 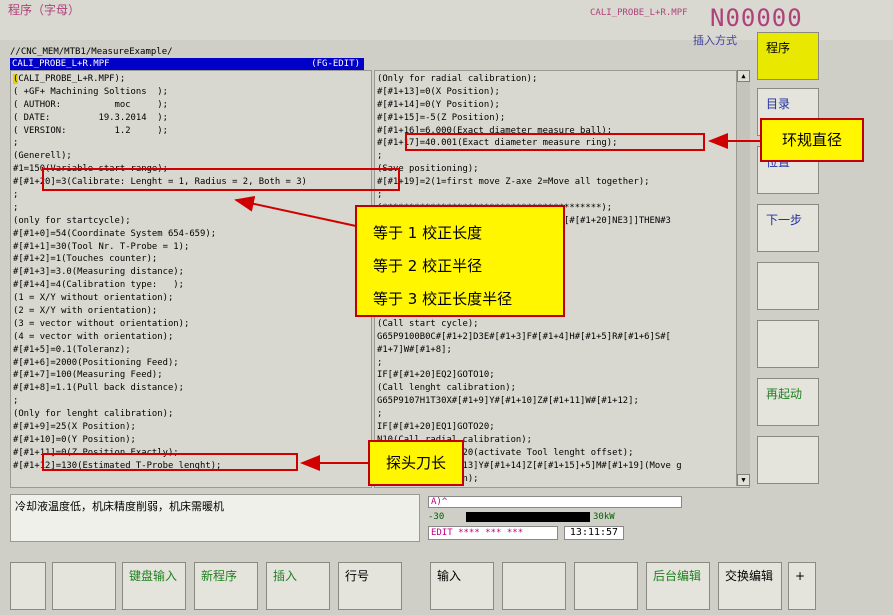 I want to click on calibrate-2-note: 等于 2 校正半径, so click(x=428, y=266).